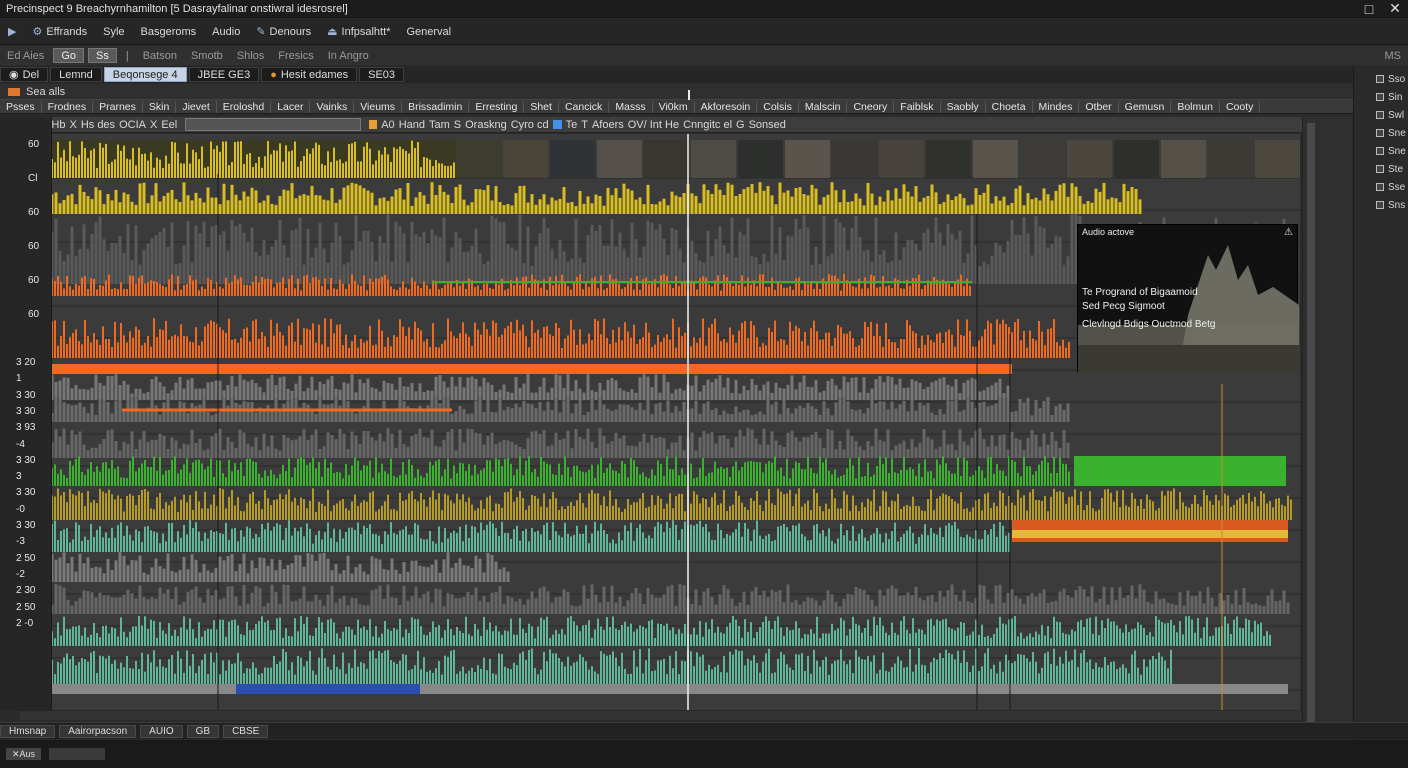  What do you see at coordinates (207, 56) in the screenshot?
I see `toolbar-item-5: Smotb` at bounding box center [207, 56].